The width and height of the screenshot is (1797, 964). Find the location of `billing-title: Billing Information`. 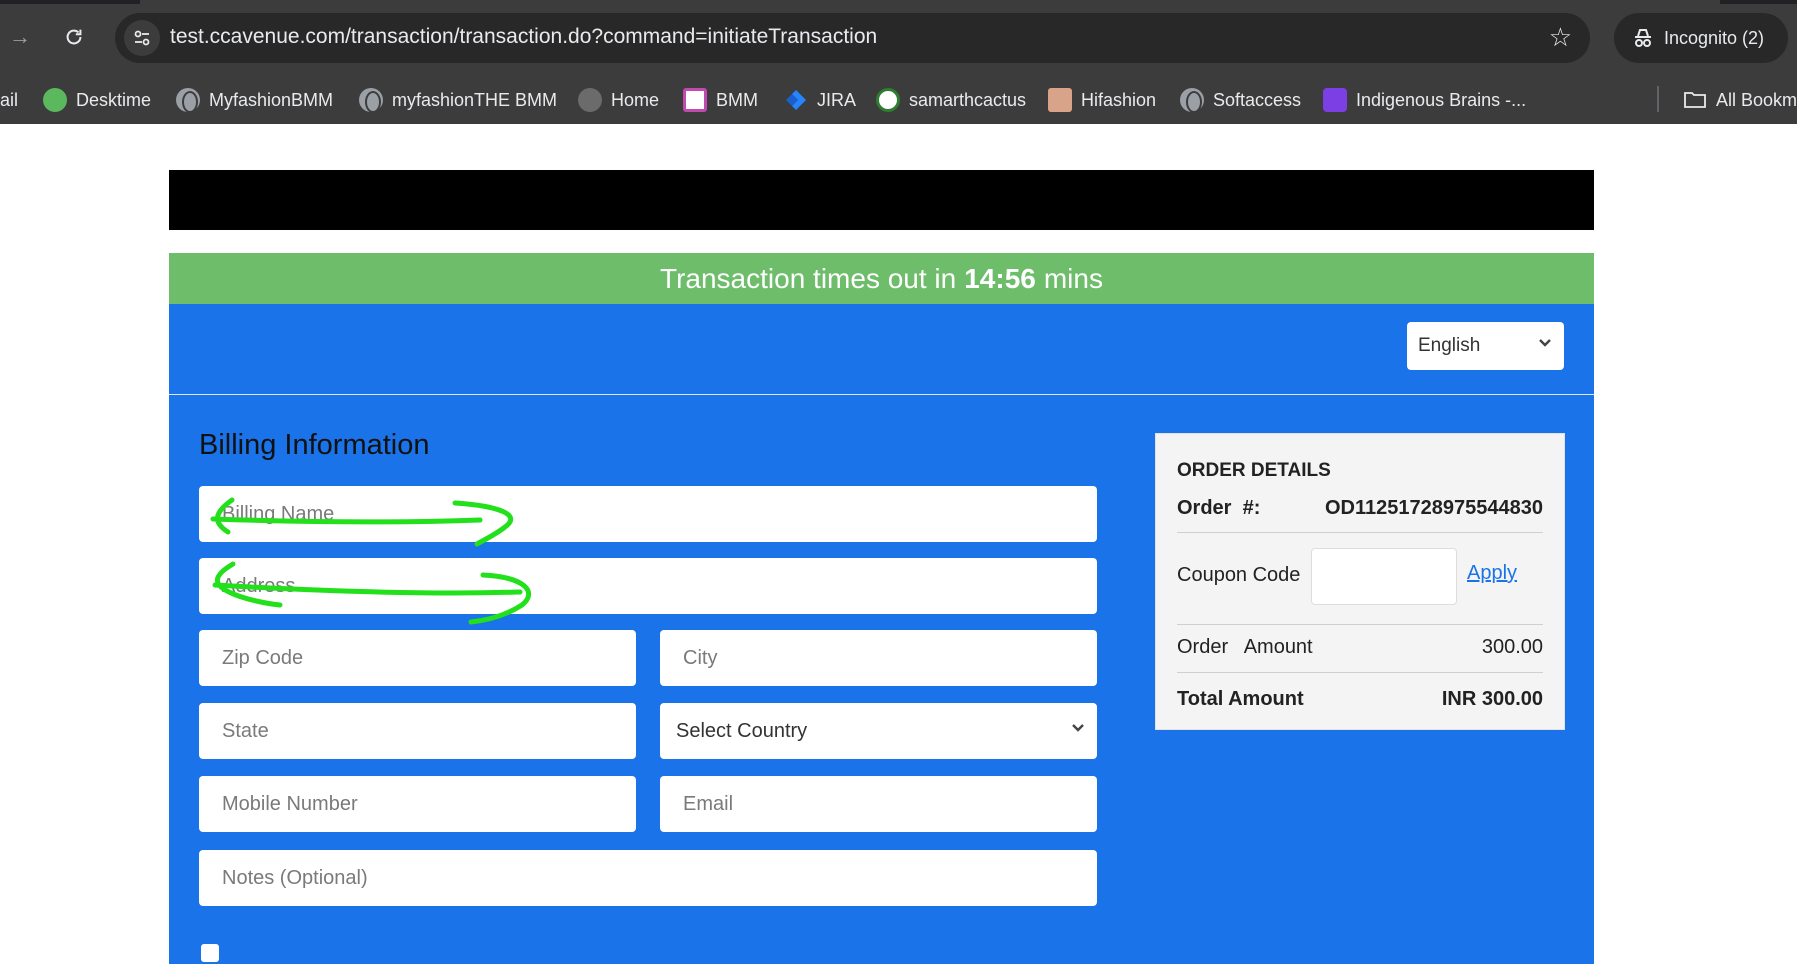

billing-title: Billing Information is located at coordinates (314, 445).